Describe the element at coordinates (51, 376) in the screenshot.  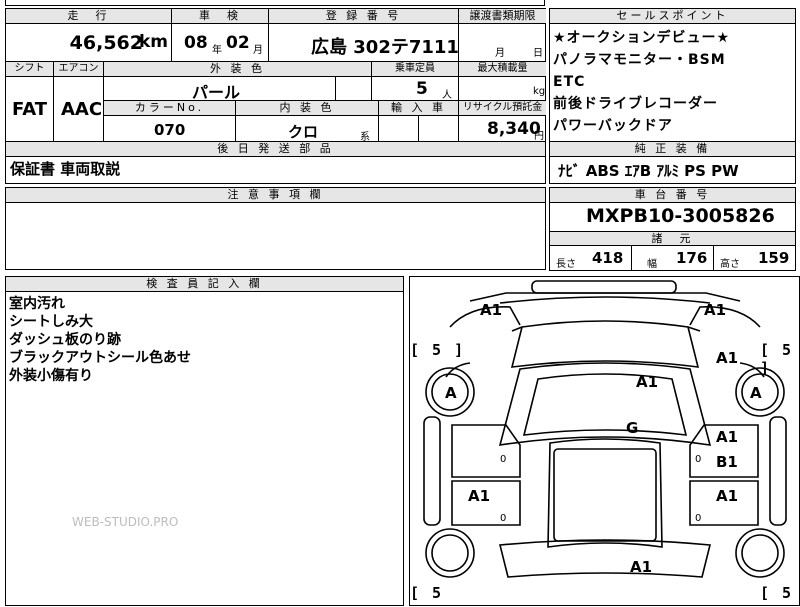
I see `inspector-note: 外装小傷有り` at that location.